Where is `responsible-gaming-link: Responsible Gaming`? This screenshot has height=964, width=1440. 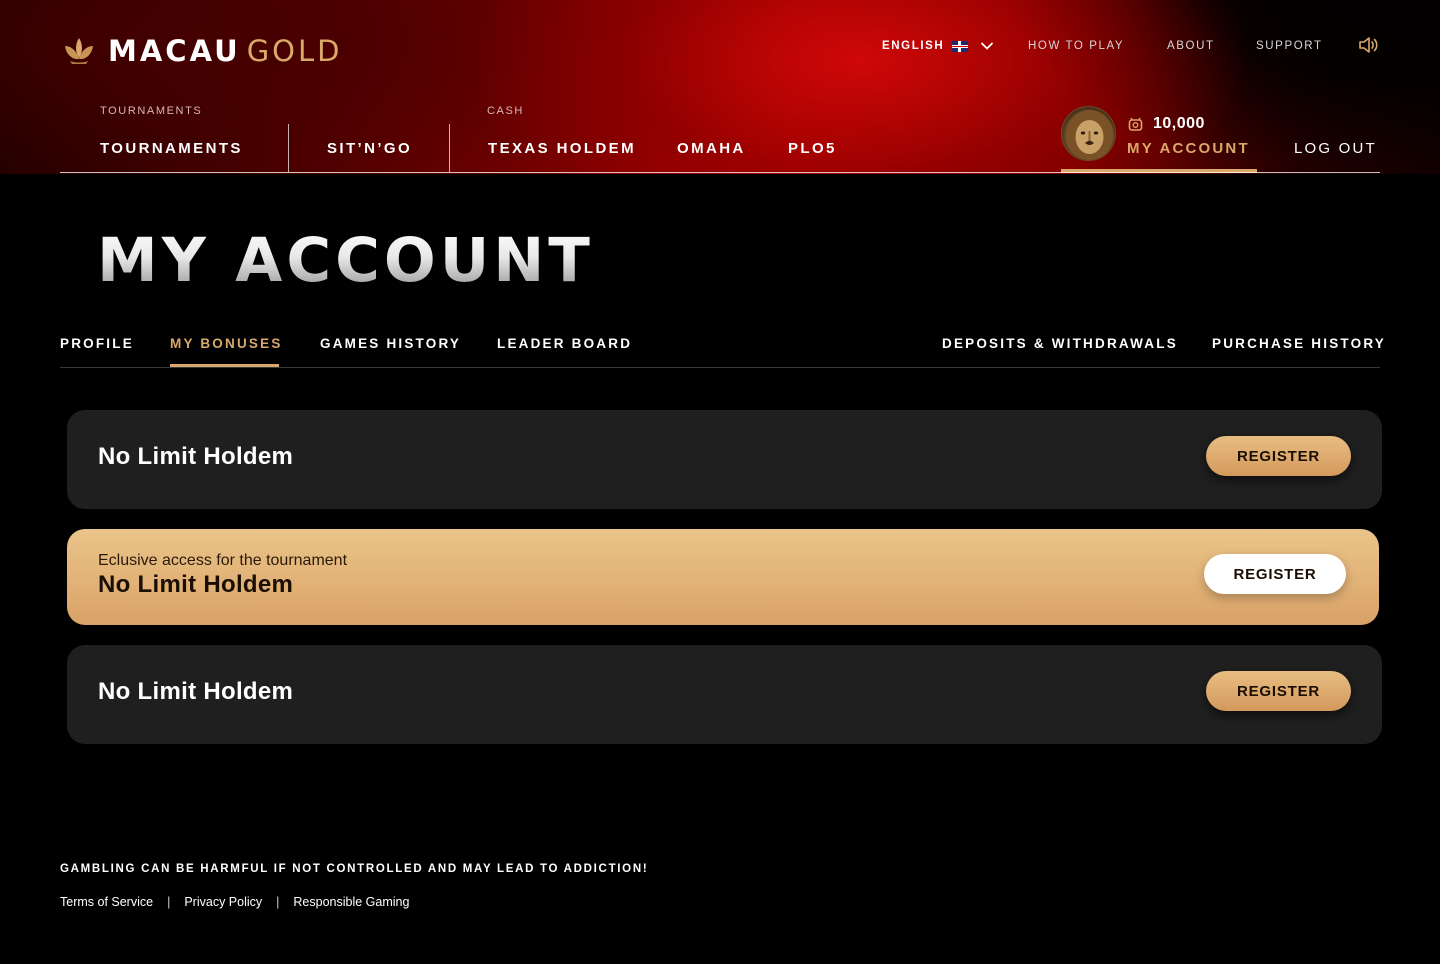
responsible-gaming-link: Responsible Gaming is located at coordinates (351, 902).